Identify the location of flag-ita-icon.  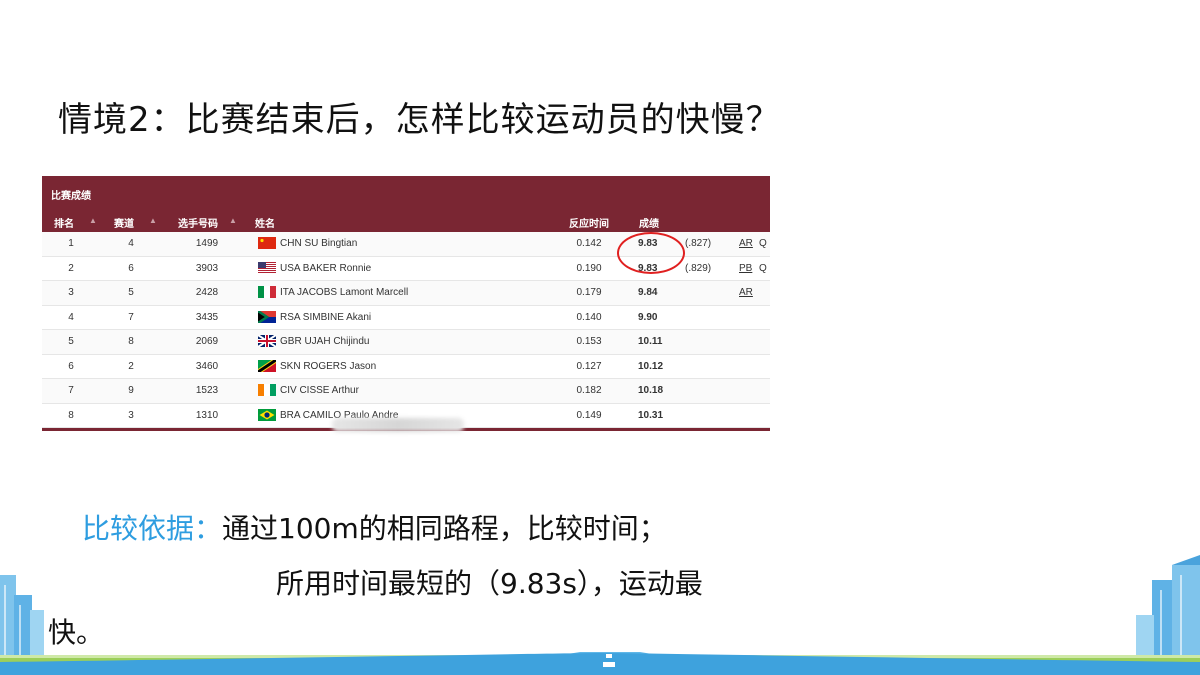
(267, 292).